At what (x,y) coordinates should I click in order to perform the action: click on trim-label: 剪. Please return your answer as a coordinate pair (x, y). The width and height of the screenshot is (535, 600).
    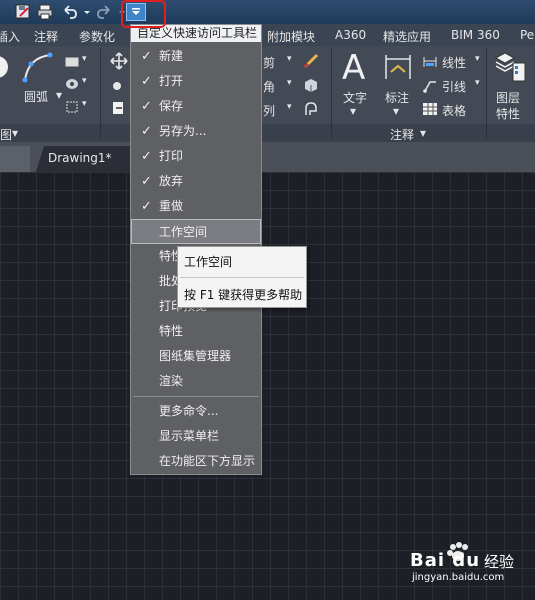
    Looking at the image, I should click on (269, 62).